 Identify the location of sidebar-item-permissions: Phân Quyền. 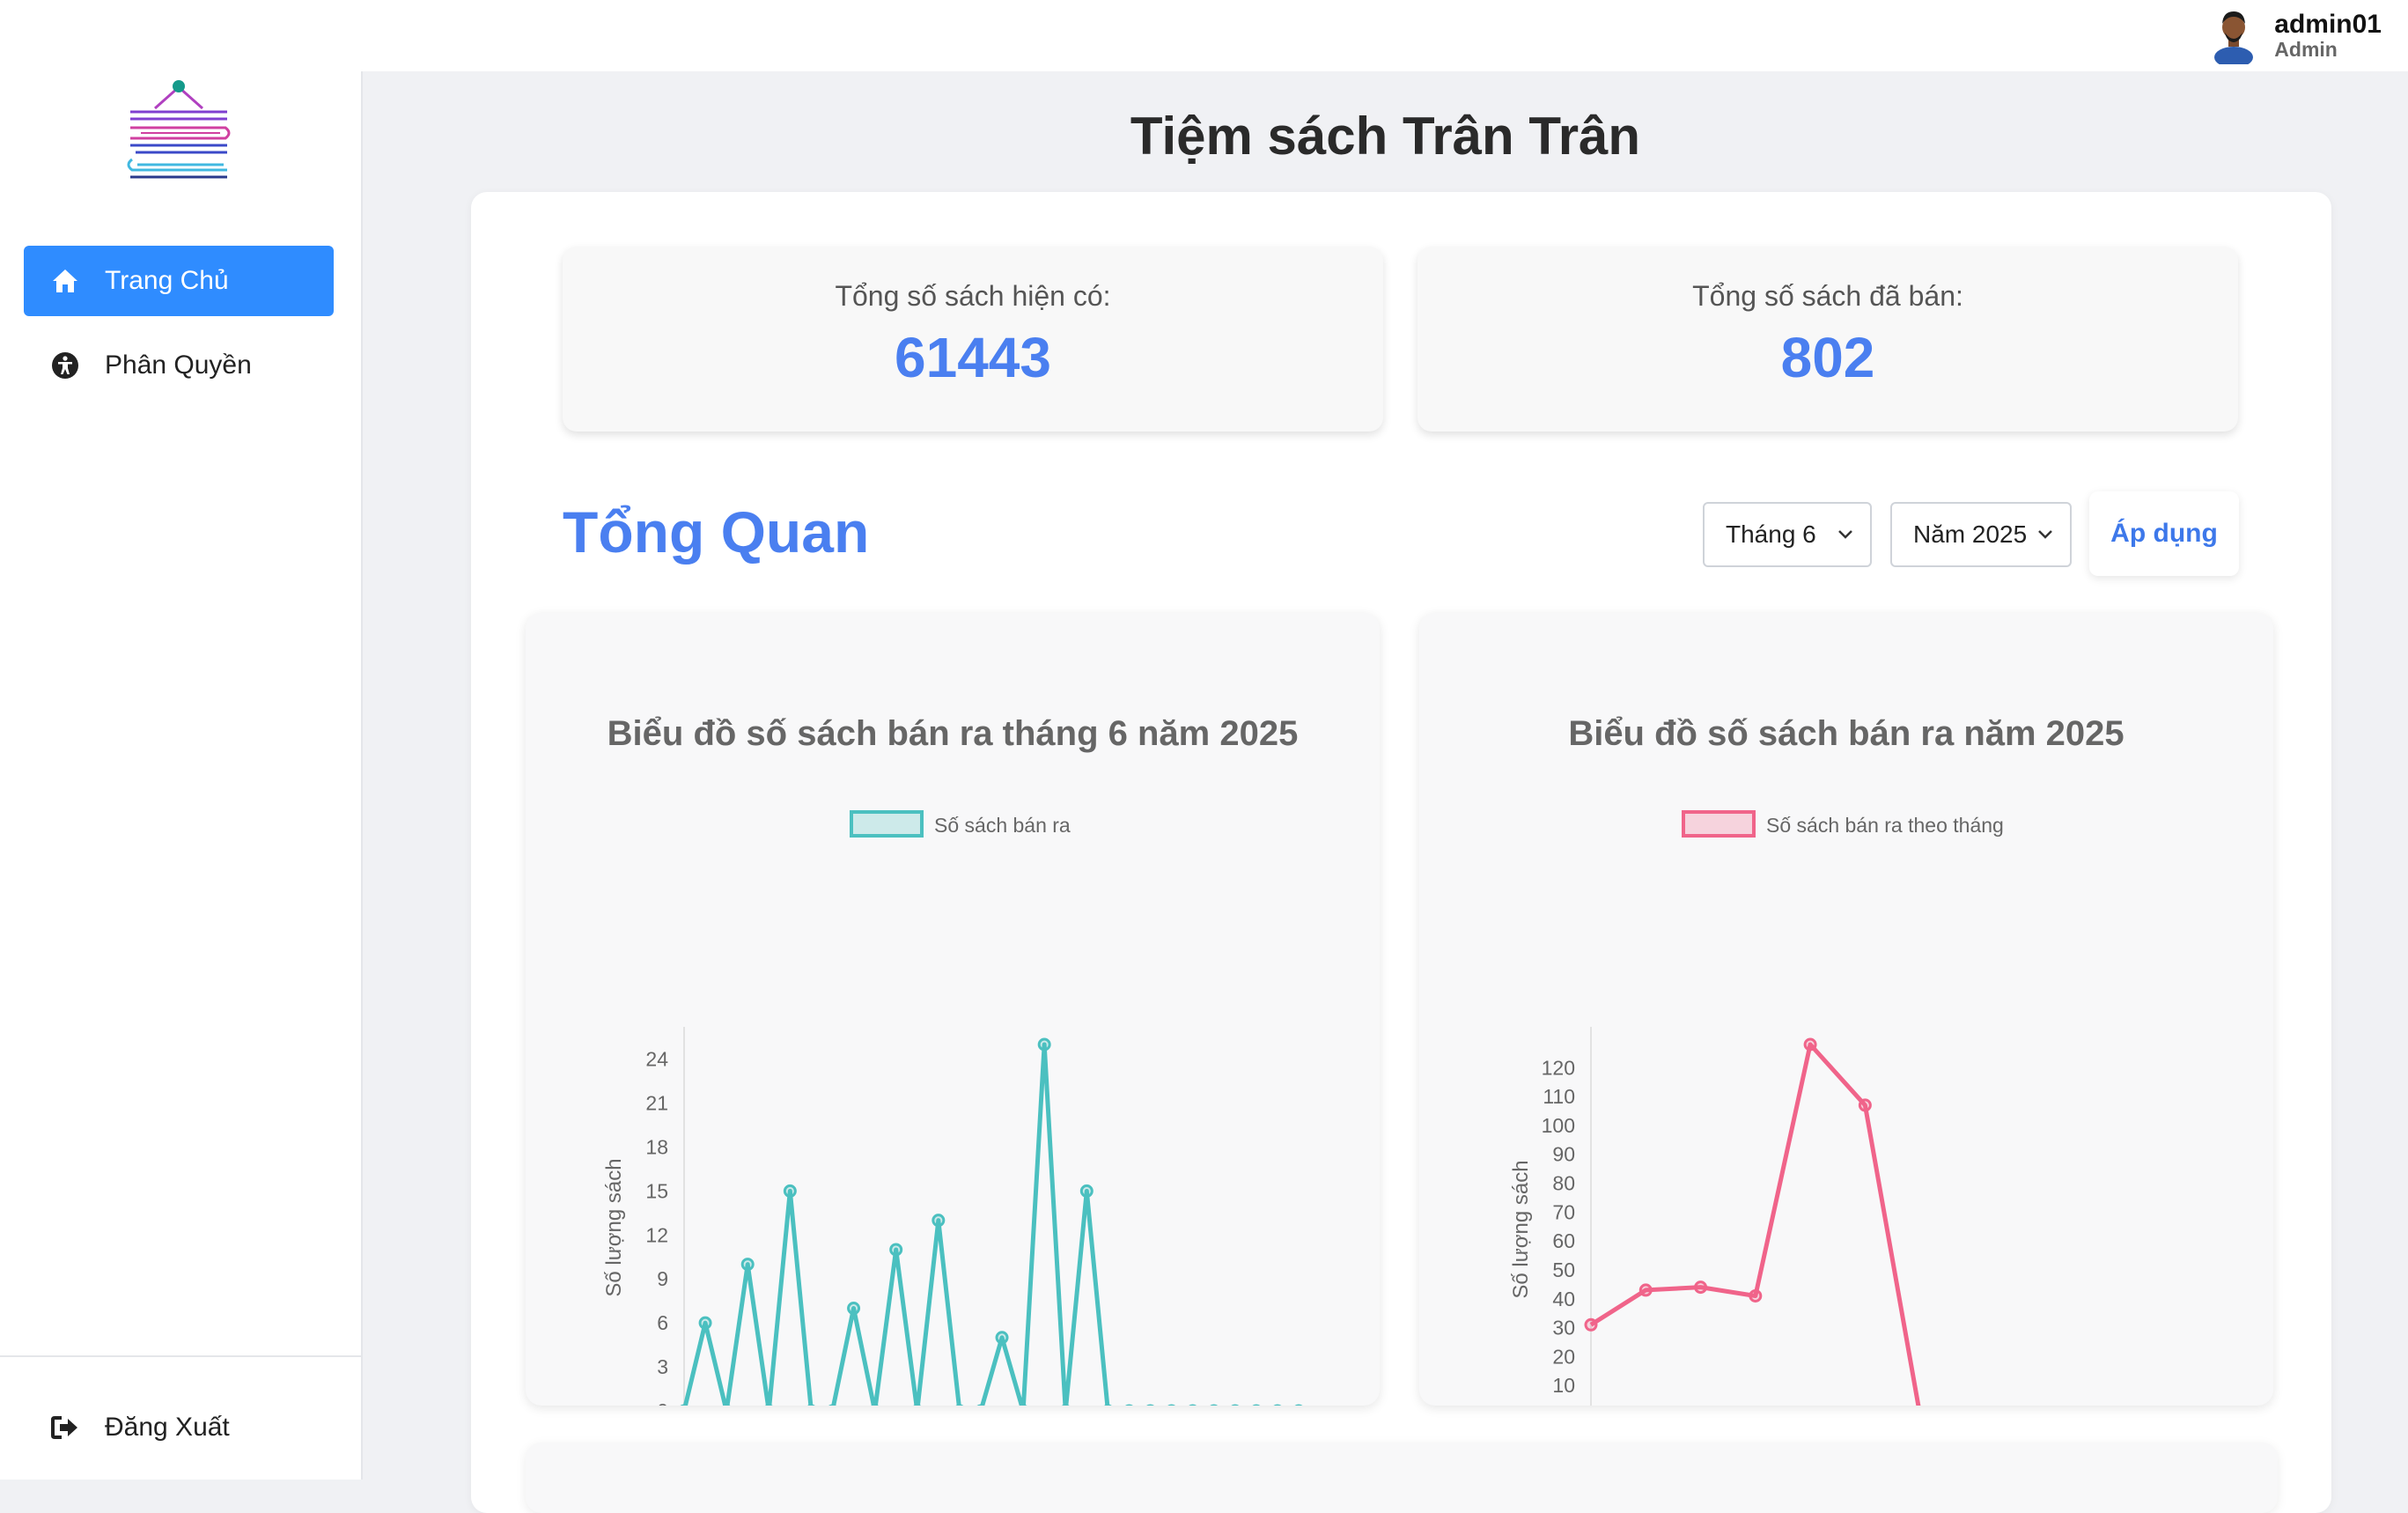
(179, 365).